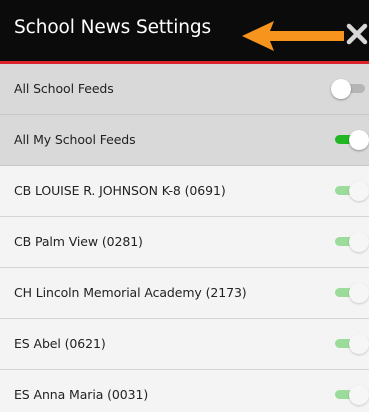  I want to click on list-item-school-feed: CH Lincoln Memorial Academy (2173), so click(184, 293).